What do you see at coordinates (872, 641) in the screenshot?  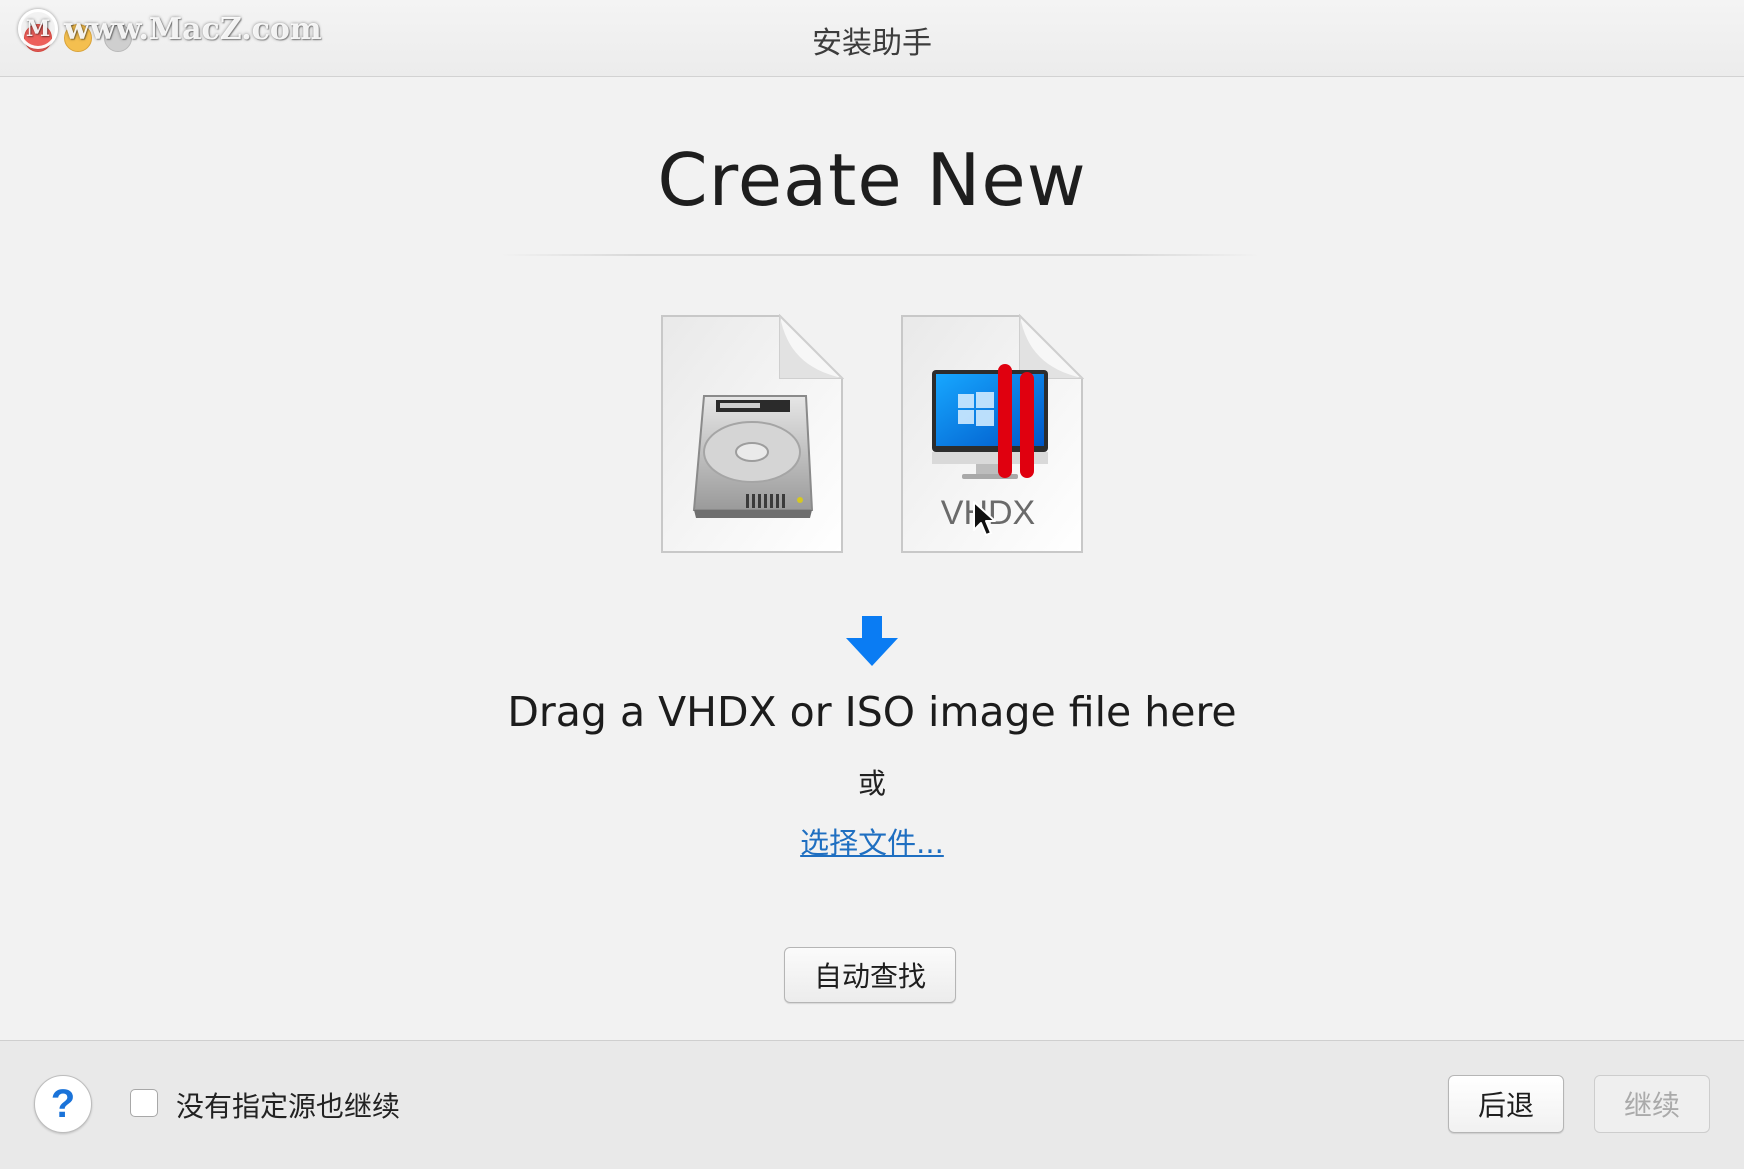 I see `down-arrow-icon` at bounding box center [872, 641].